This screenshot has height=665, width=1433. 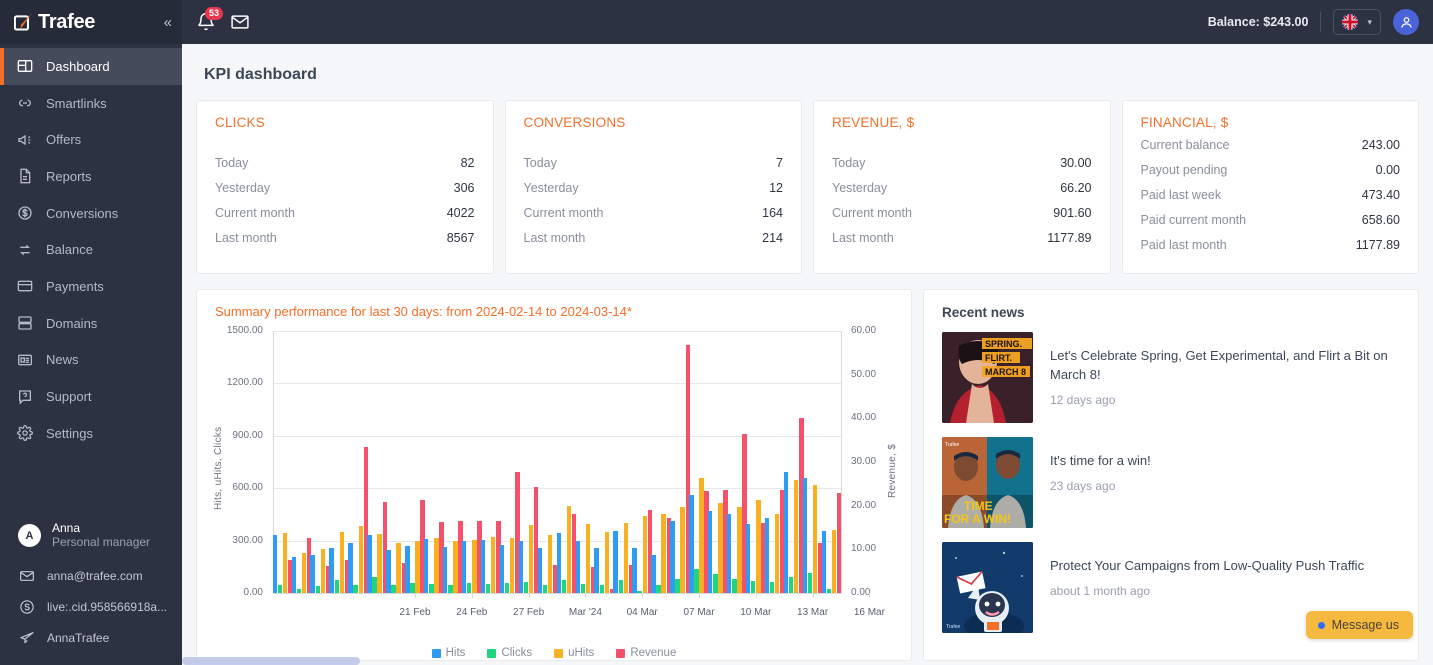 I want to click on contact-email: anna@trafee.com, so click(x=91, y=575).